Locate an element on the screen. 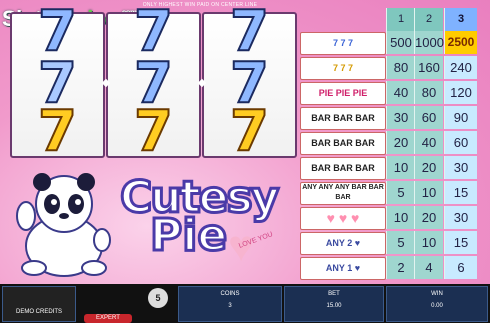 The width and height of the screenshot is (490, 323). reel-2: 7 7 7 is located at coordinates (153, 82).